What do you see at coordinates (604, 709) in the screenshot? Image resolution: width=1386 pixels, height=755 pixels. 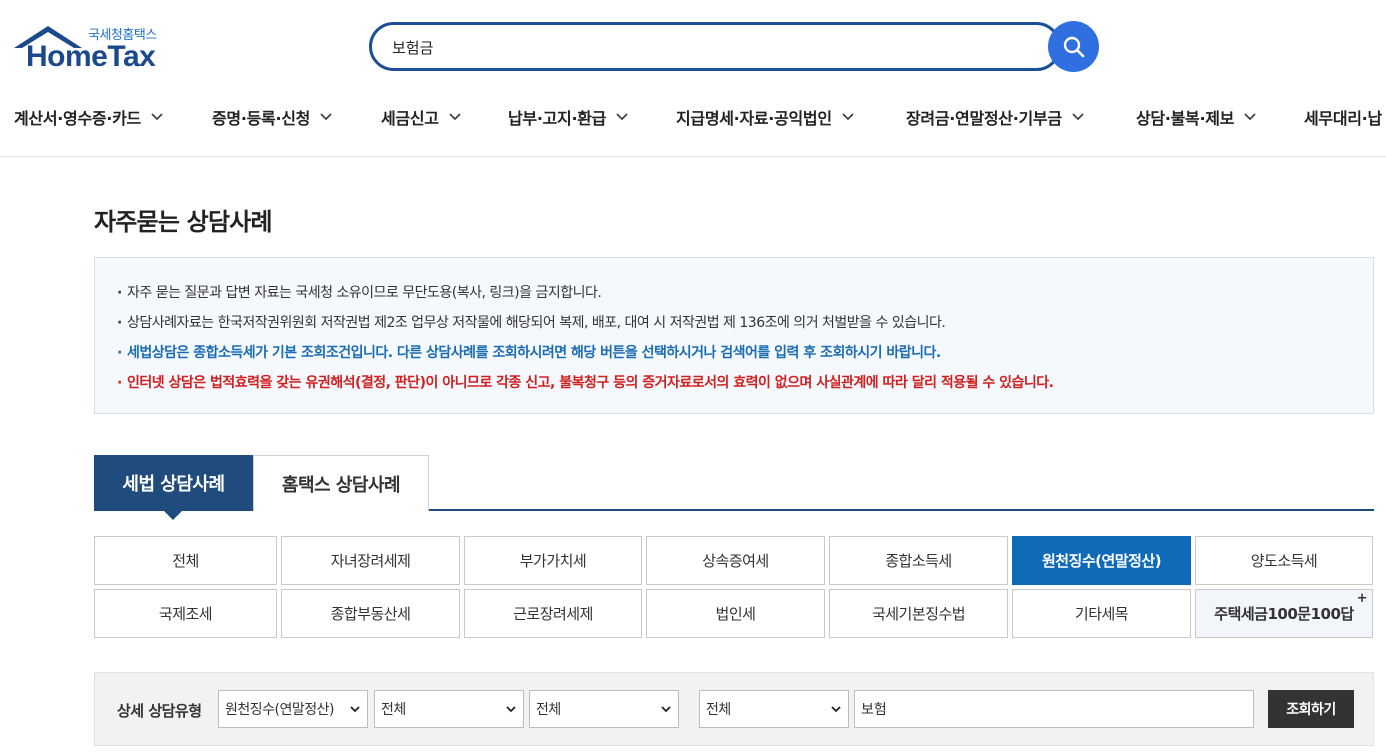 I see `detail-select: 전체` at bounding box center [604, 709].